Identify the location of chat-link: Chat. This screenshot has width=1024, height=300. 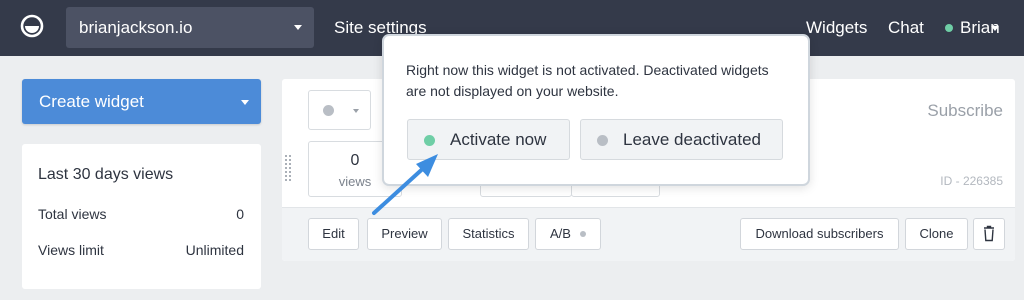
(906, 28).